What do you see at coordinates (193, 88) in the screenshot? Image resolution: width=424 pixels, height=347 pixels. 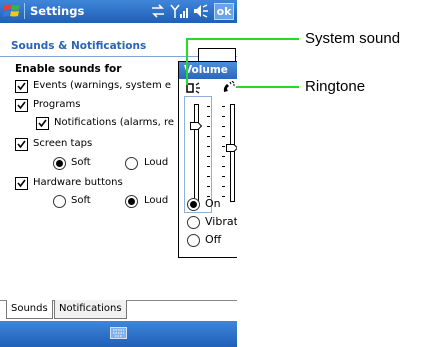 I see `system-volume-speaker-icon` at bounding box center [193, 88].